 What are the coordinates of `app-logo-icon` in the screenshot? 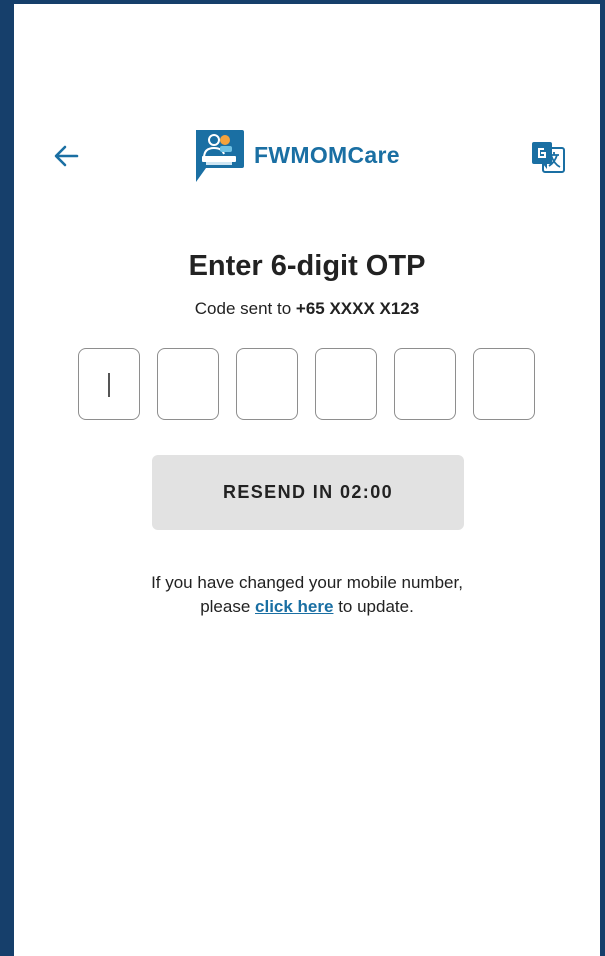 It's located at (220, 156).